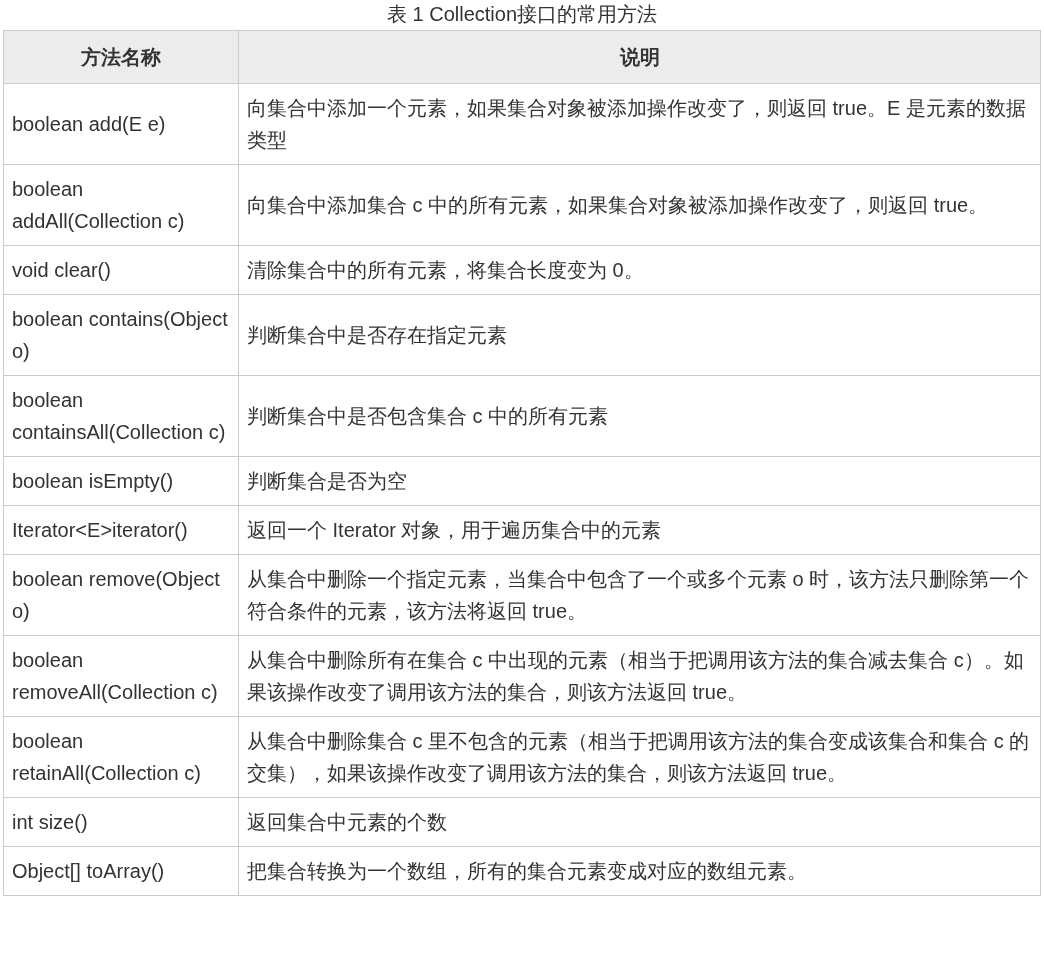 This screenshot has width=1044, height=965. What do you see at coordinates (639, 57) in the screenshot?
I see `column-header: 说明` at bounding box center [639, 57].